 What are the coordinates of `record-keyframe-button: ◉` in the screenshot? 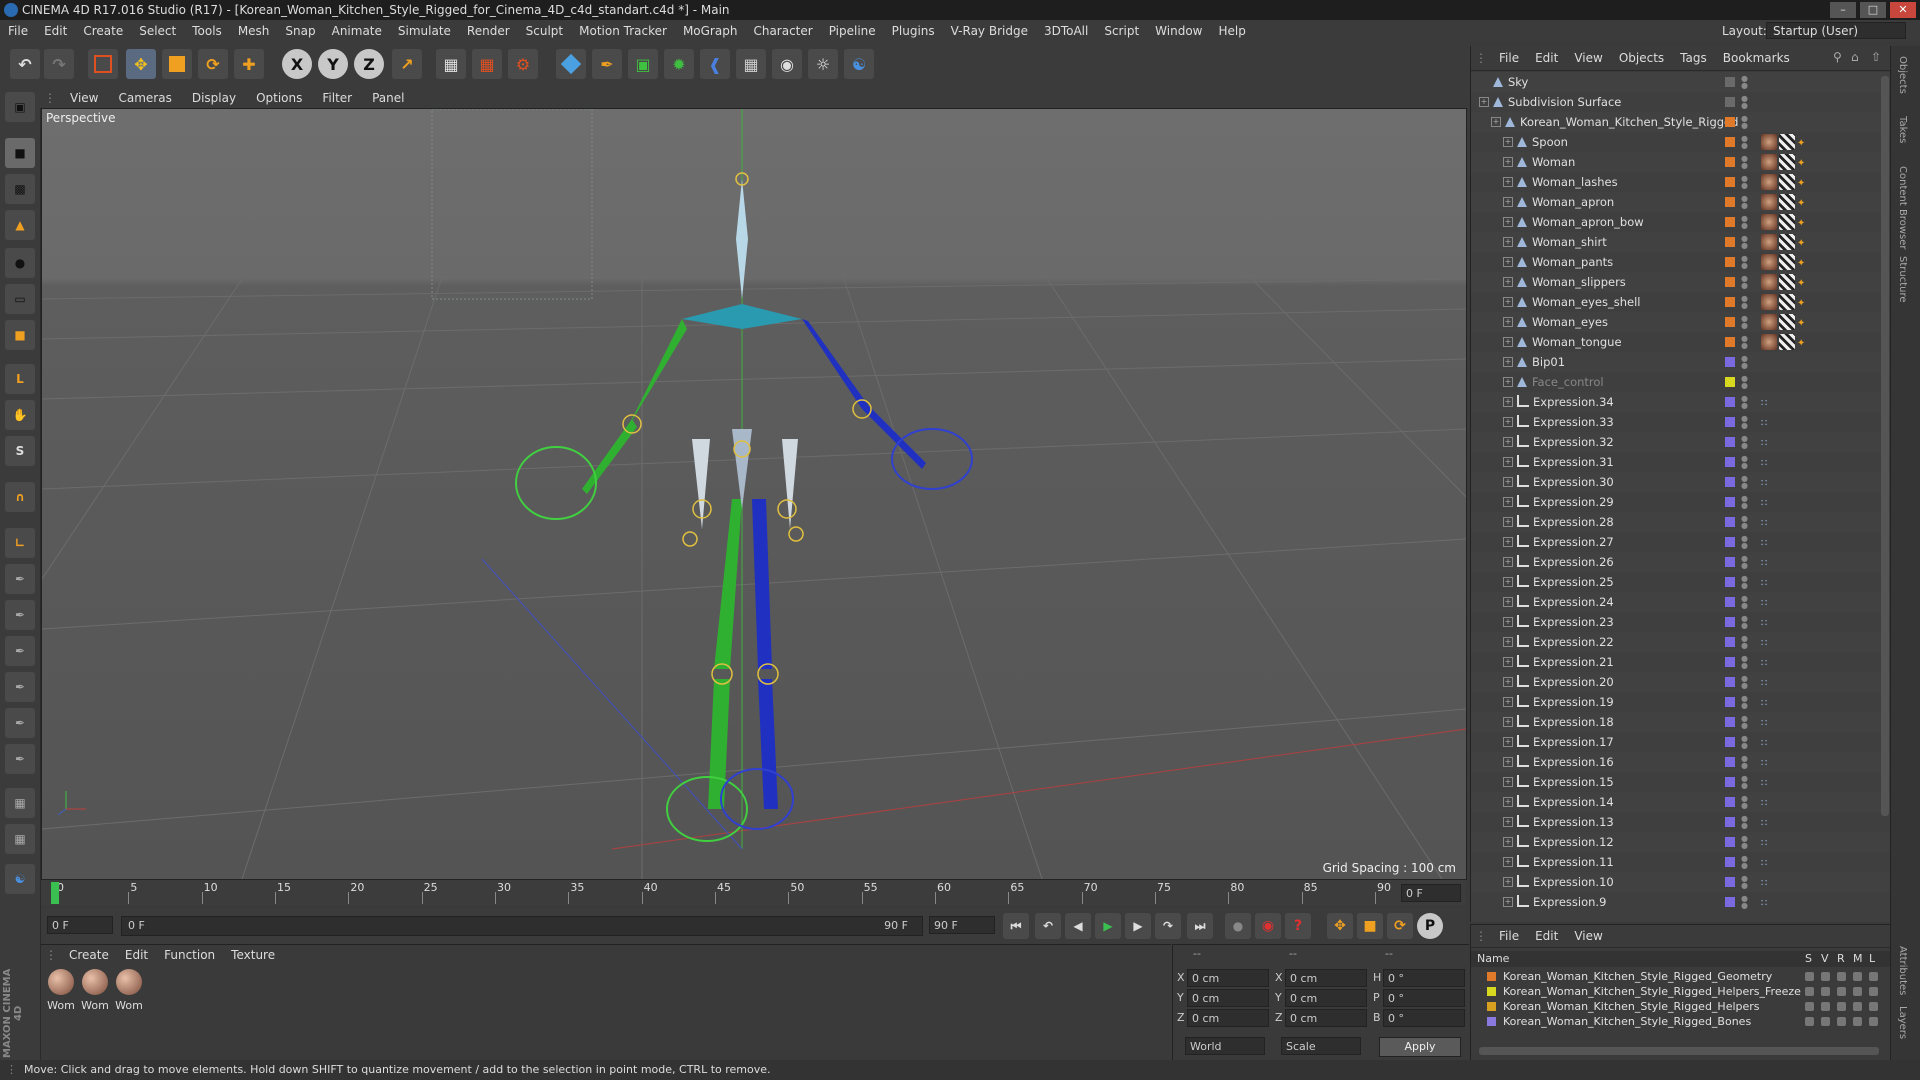 It's located at (1268, 926).